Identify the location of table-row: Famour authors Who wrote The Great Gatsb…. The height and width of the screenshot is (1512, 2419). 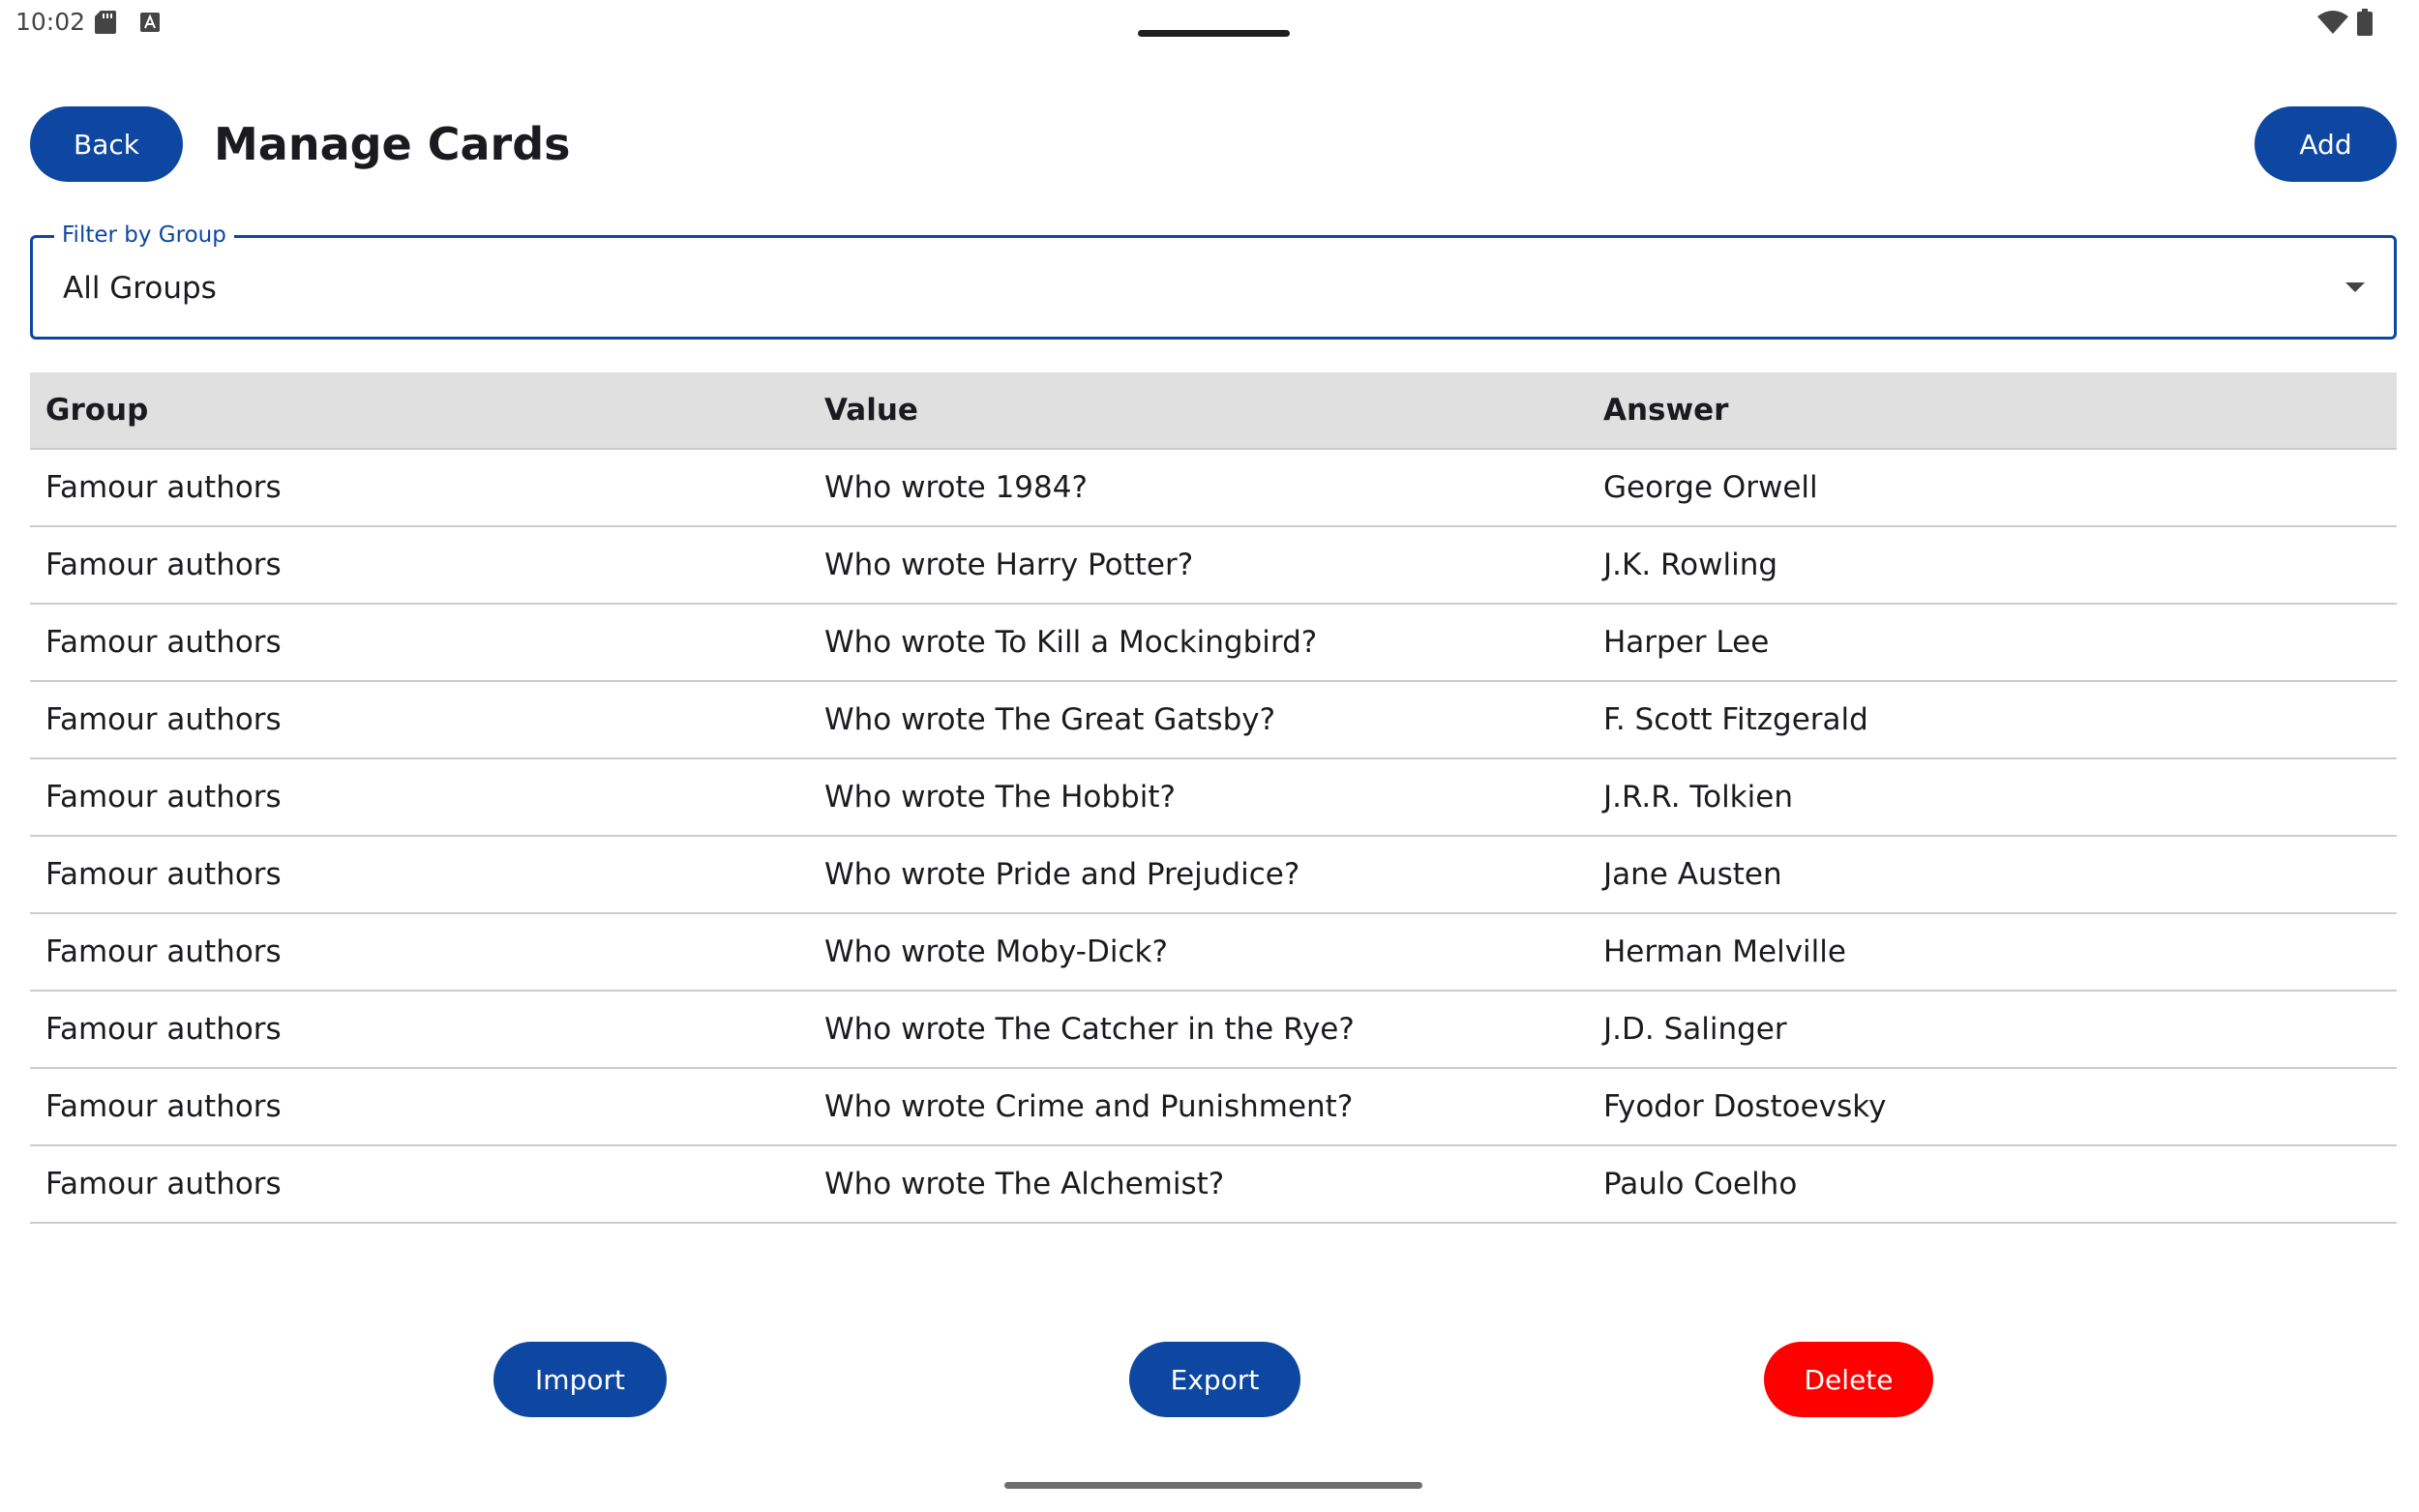
(1213, 720).